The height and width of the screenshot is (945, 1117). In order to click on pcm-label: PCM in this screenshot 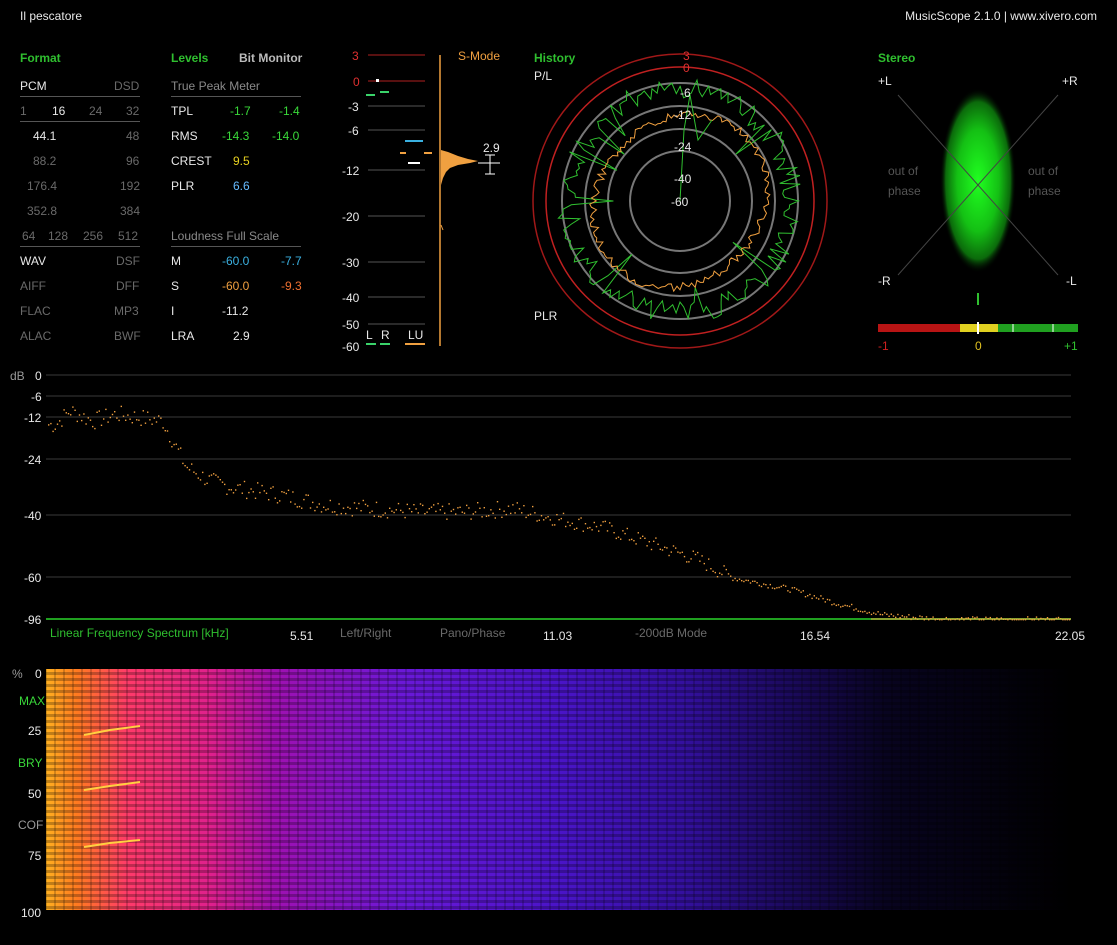, I will do `click(33, 86)`.